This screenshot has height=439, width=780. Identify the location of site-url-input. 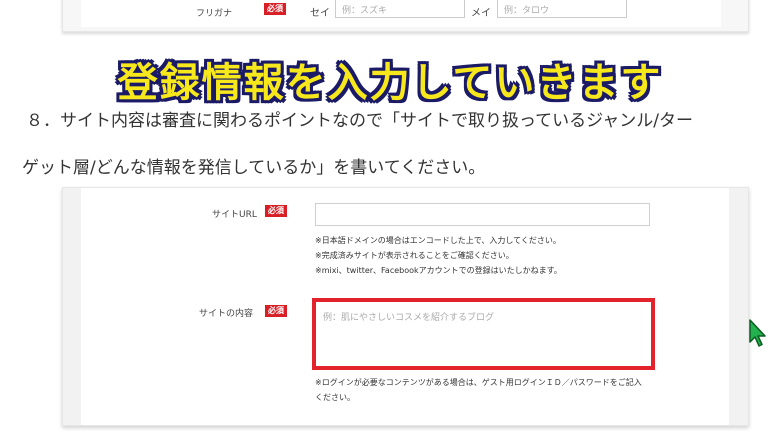
(482, 214).